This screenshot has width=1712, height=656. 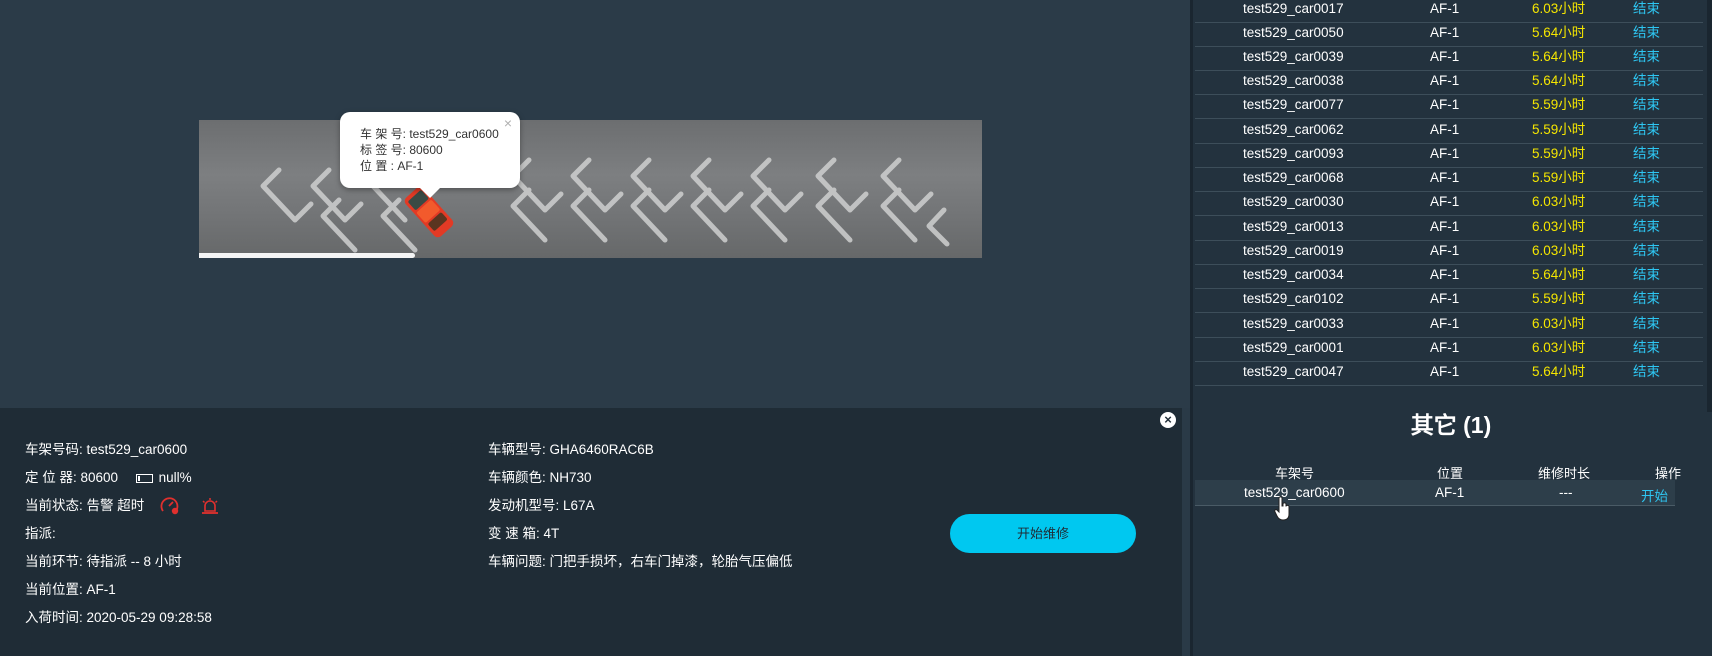 What do you see at coordinates (1293, 104) in the screenshot?
I see `row-frame: test529_car0077` at bounding box center [1293, 104].